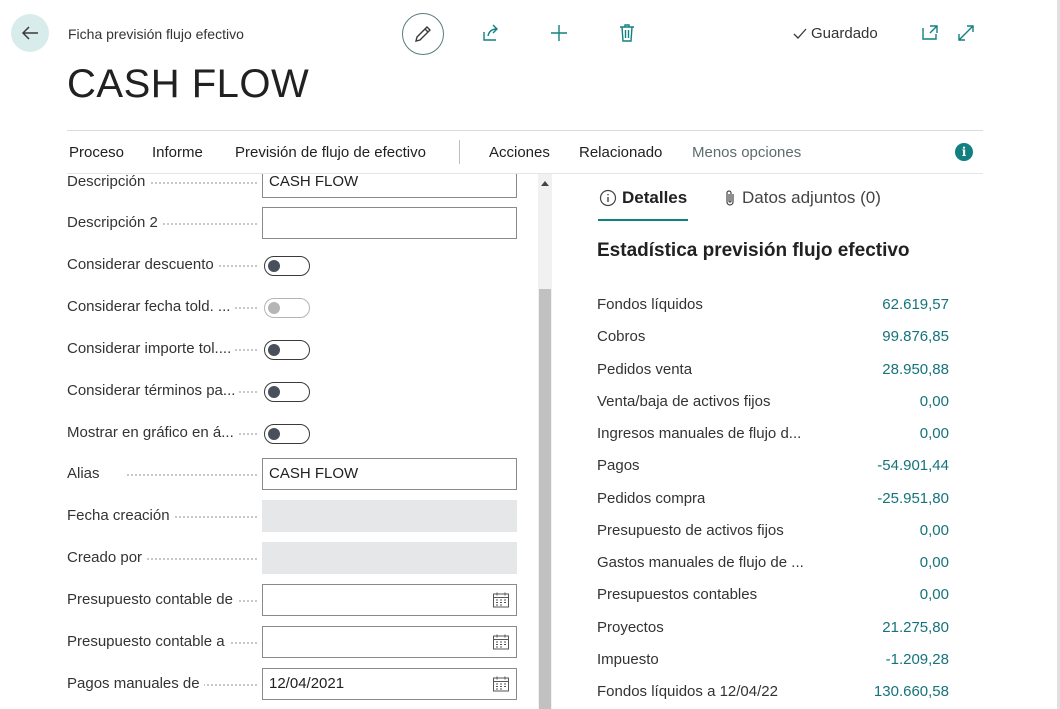  What do you see at coordinates (287, 434) in the screenshot?
I see `mostrar-grafico-toggle` at bounding box center [287, 434].